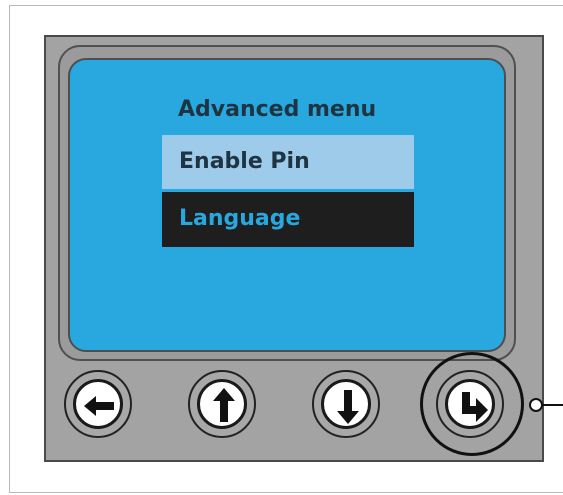 Image resolution: width=563 pixels, height=495 pixels. I want to click on down-button, so click(346, 404).